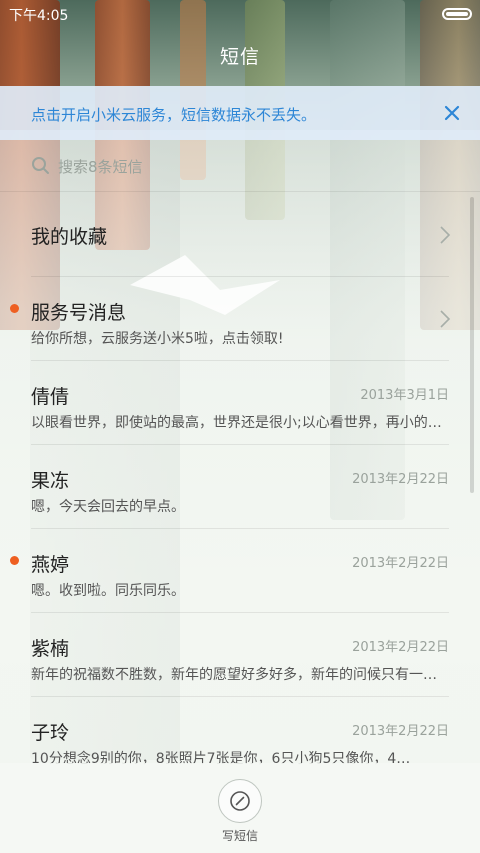  I want to click on conversation-name: 果冻, so click(50, 481).